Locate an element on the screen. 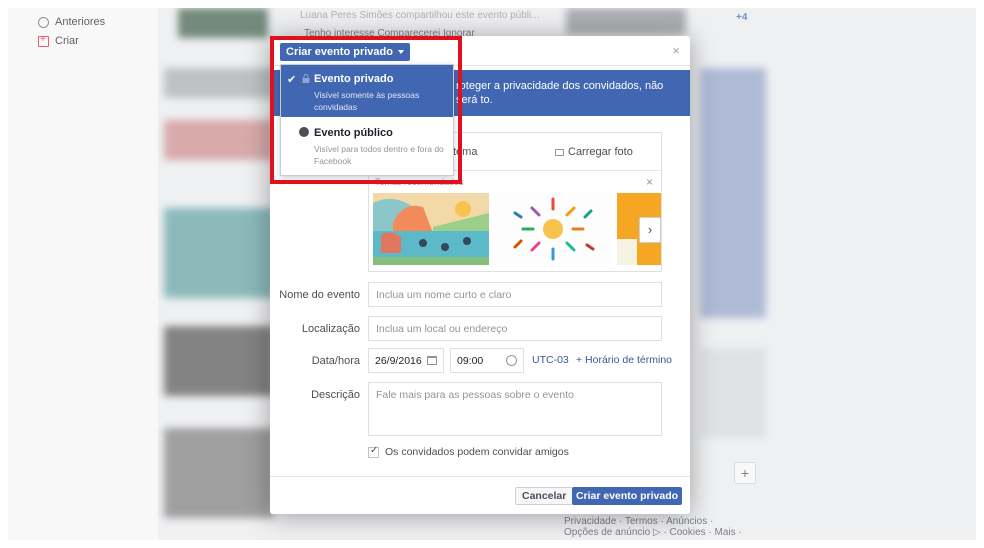 The width and height of the screenshot is (984, 548). theme-thumbnail-summer is located at coordinates (553, 229).